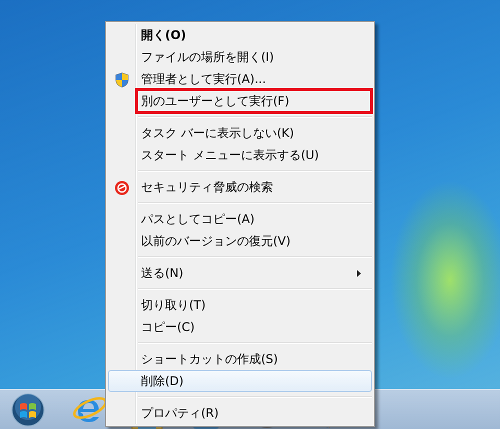  Describe the element at coordinates (240, 327) in the screenshot. I see `menu-item: コピー(C)` at that location.